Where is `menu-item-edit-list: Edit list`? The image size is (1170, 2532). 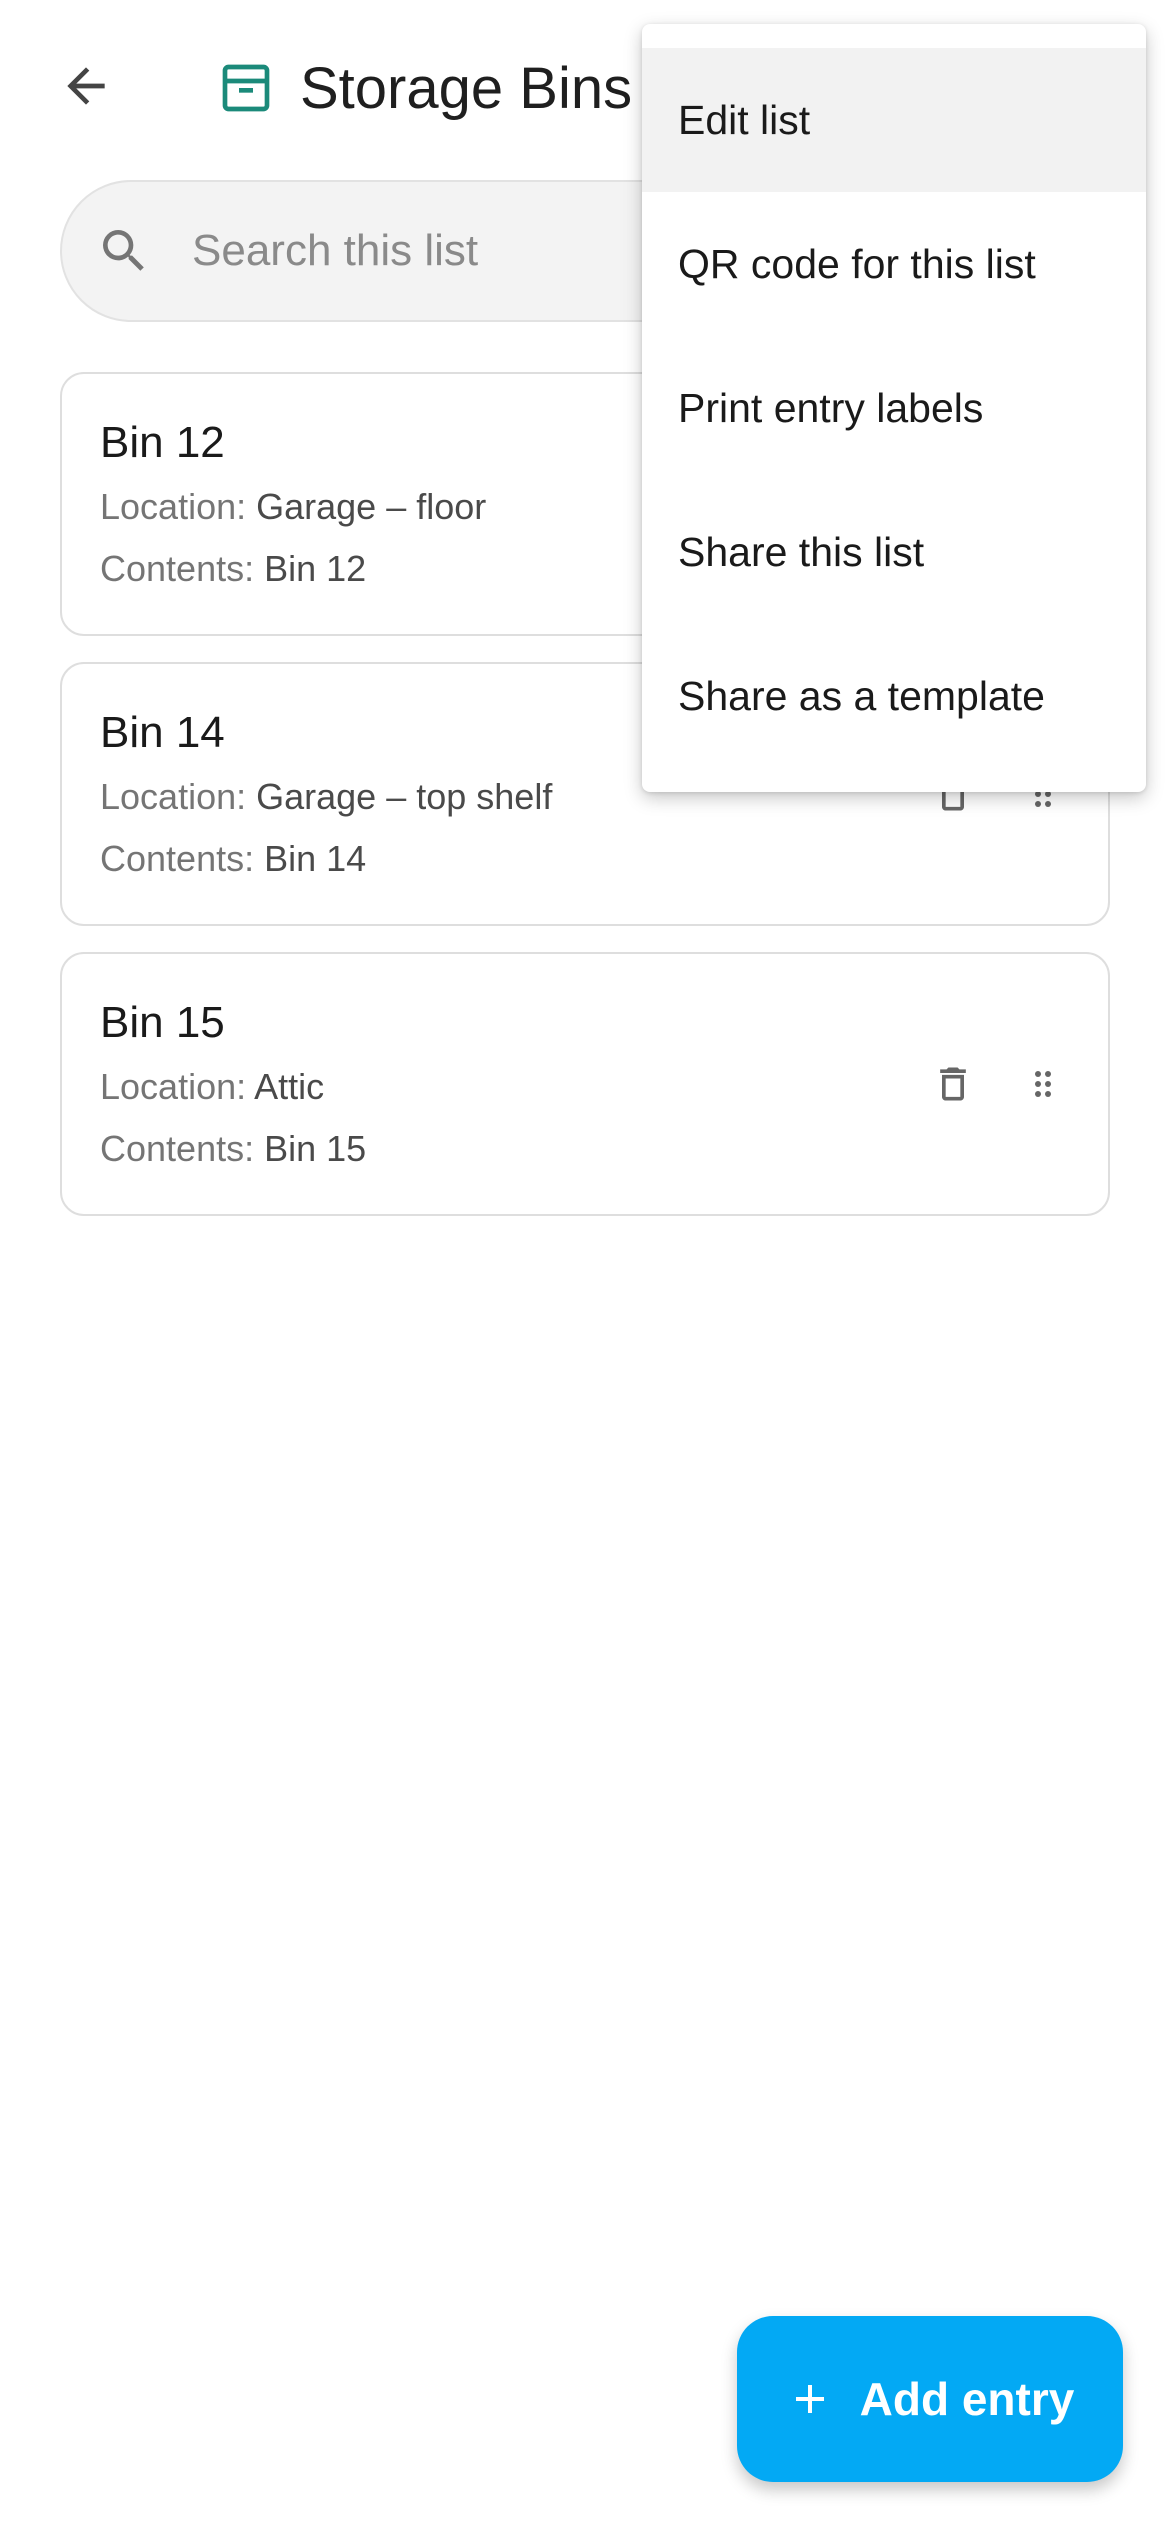 menu-item-edit-list: Edit list is located at coordinates (894, 120).